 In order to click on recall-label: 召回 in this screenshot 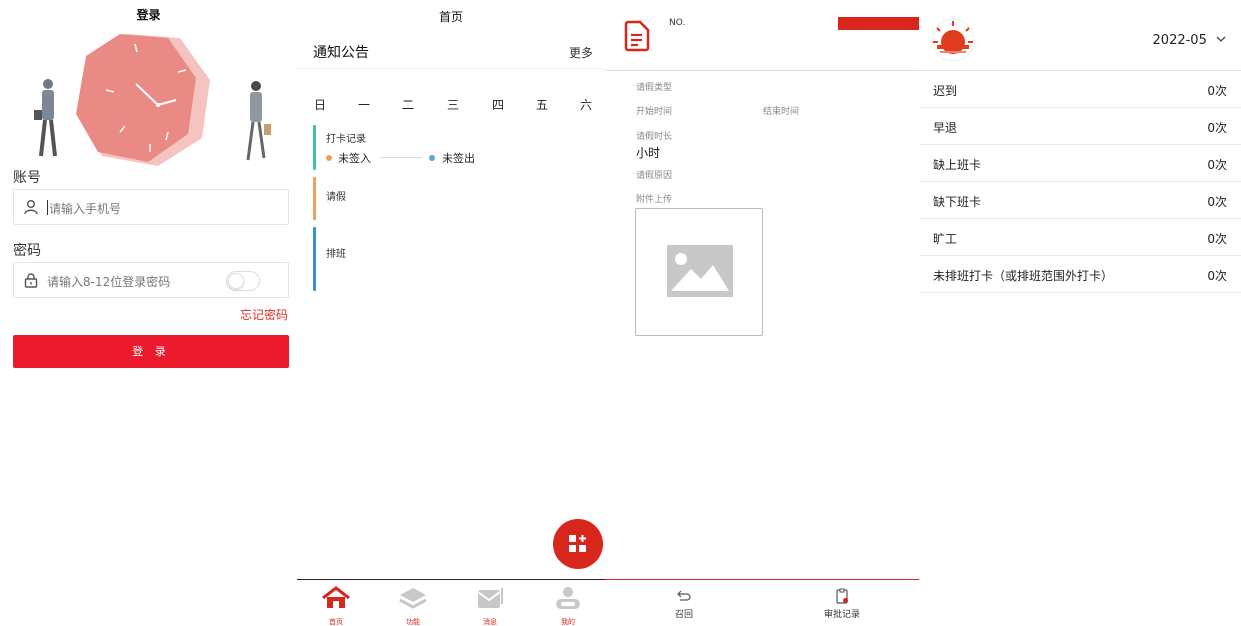, I will do `click(683, 615)`.